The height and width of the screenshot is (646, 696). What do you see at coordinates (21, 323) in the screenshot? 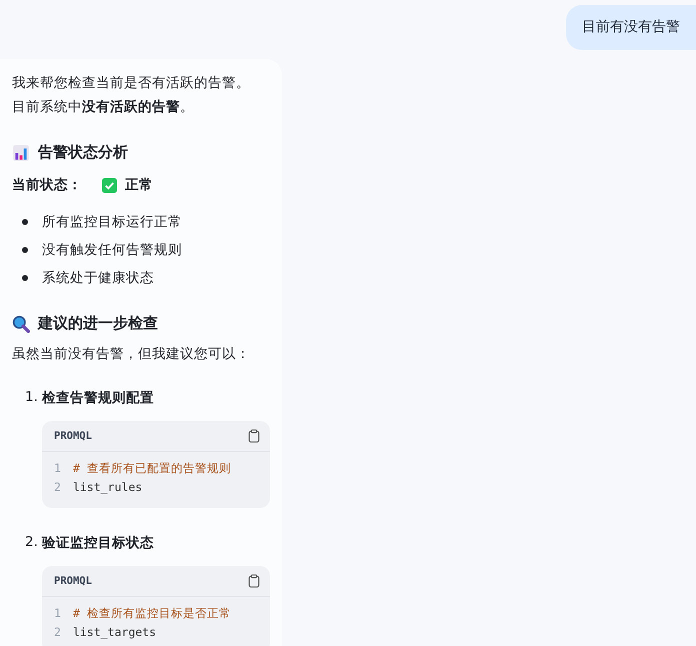
I see `magnifier-icon` at bounding box center [21, 323].